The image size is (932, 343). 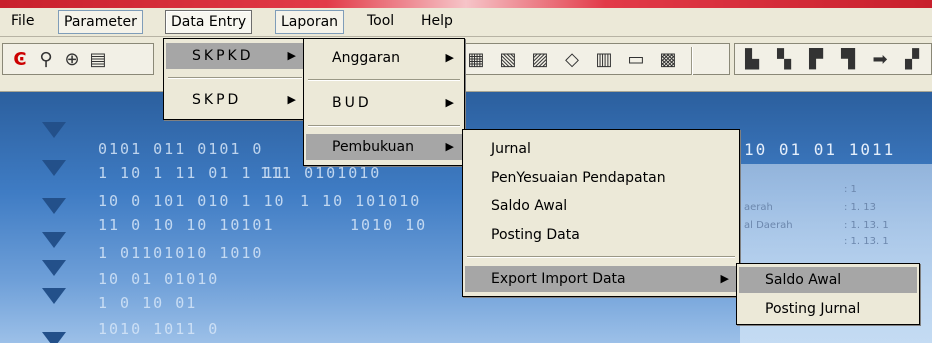 I want to click on binary-text: 10 01 01010, so click(x=159, y=279).